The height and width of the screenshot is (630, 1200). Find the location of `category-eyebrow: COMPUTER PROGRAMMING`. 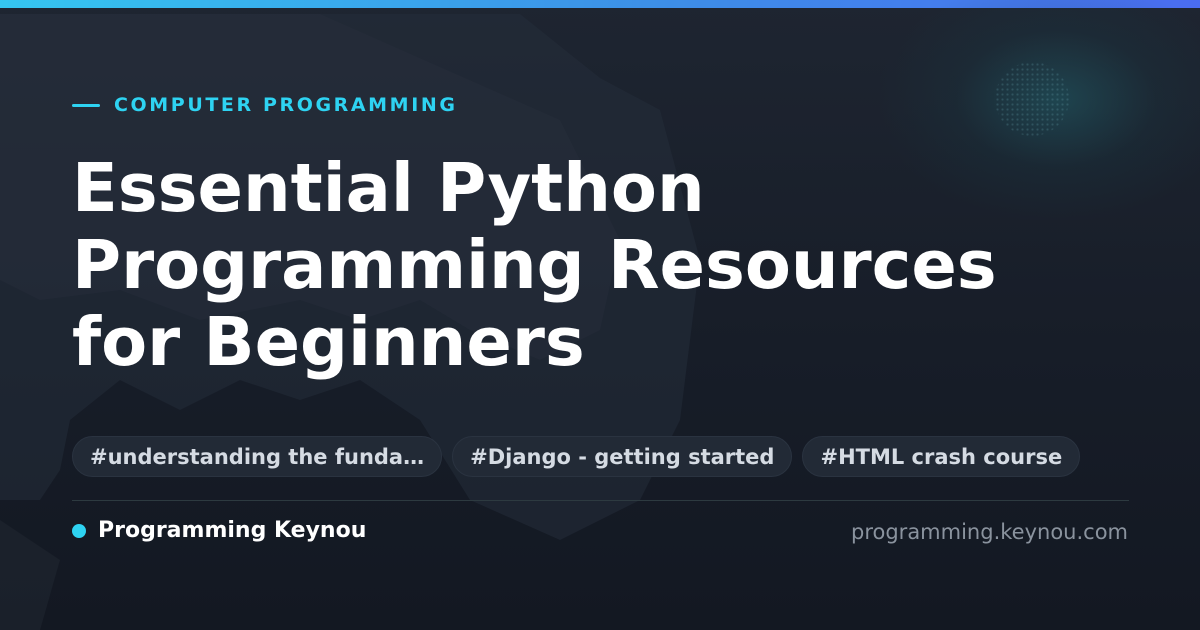

category-eyebrow: COMPUTER PROGRAMMING is located at coordinates (265, 105).